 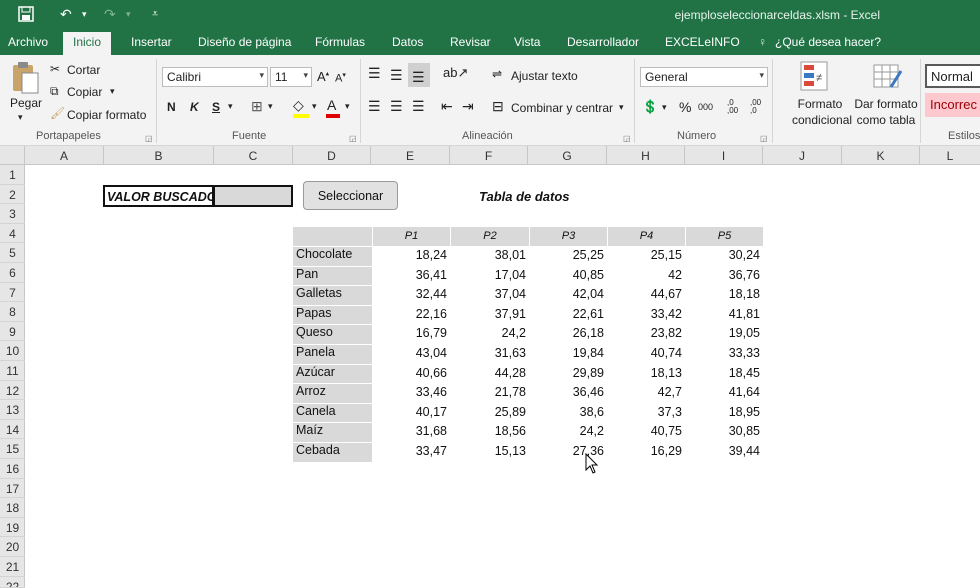 What do you see at coordinates (724, 314) in the screenshot?
I see `data-cell: 41,81` at bounding box center [724, 314].